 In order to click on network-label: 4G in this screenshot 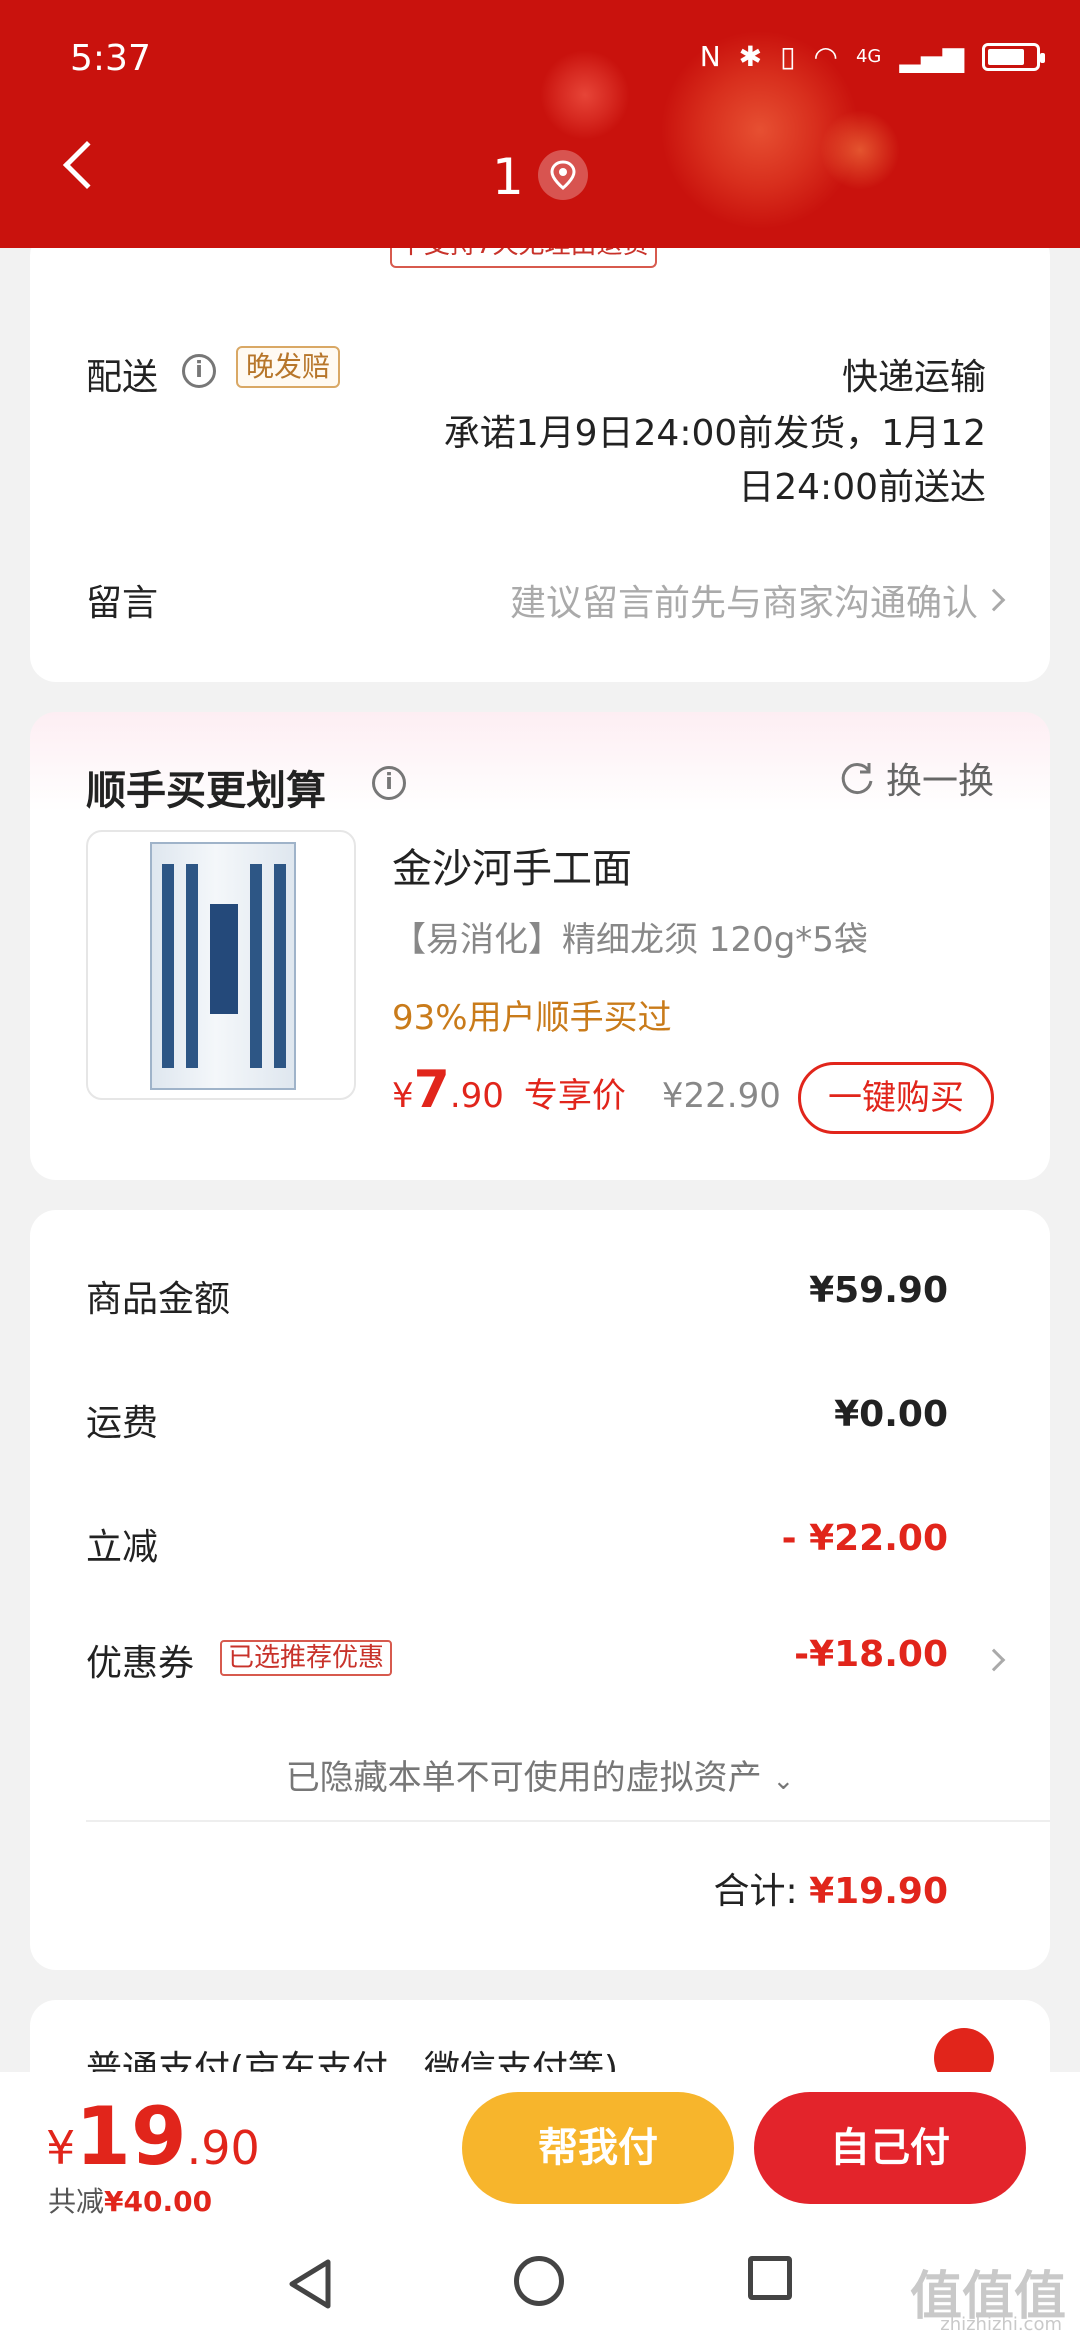, I will do `click(868, 56)`.